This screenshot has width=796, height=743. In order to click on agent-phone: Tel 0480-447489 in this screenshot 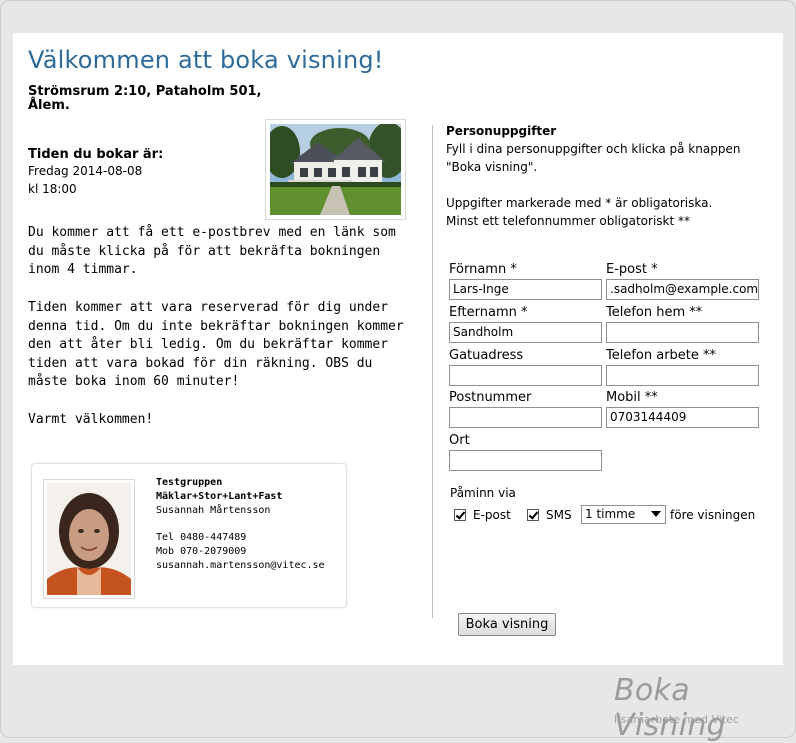, I will do `click(201, 537)`.